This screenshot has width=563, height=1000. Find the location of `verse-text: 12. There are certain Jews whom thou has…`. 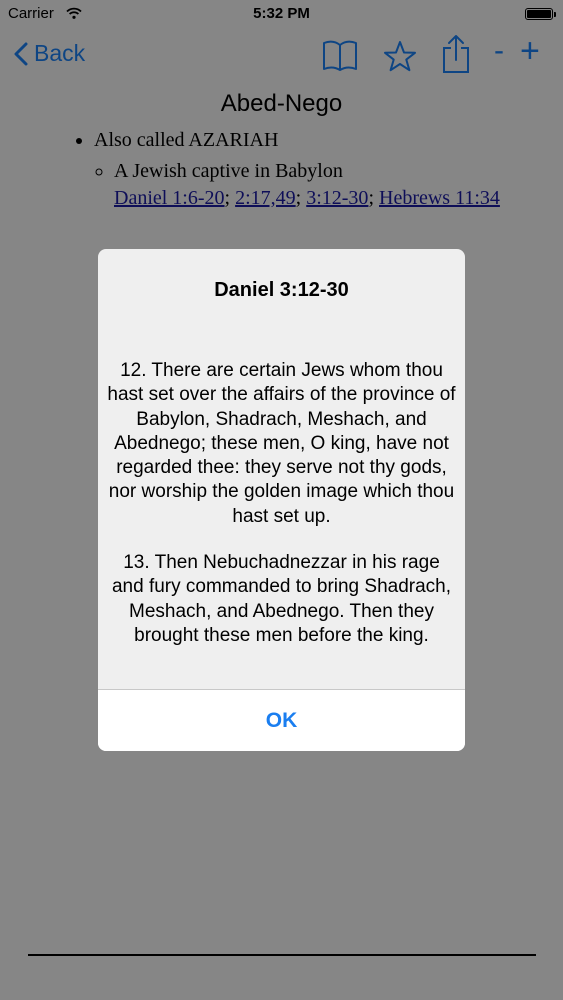

verse-text: 12. There are certain Jews whom thou has… is located at coordinates (281, 443).